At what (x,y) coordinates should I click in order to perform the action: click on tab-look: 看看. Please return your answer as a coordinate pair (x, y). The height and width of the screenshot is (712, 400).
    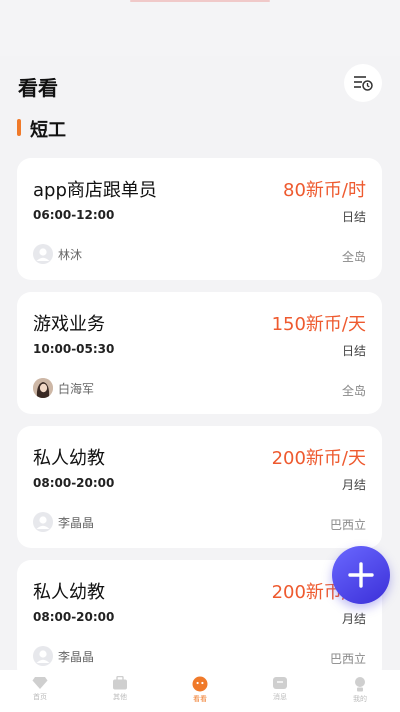
    Looking at the image, I should click on (200, 691).